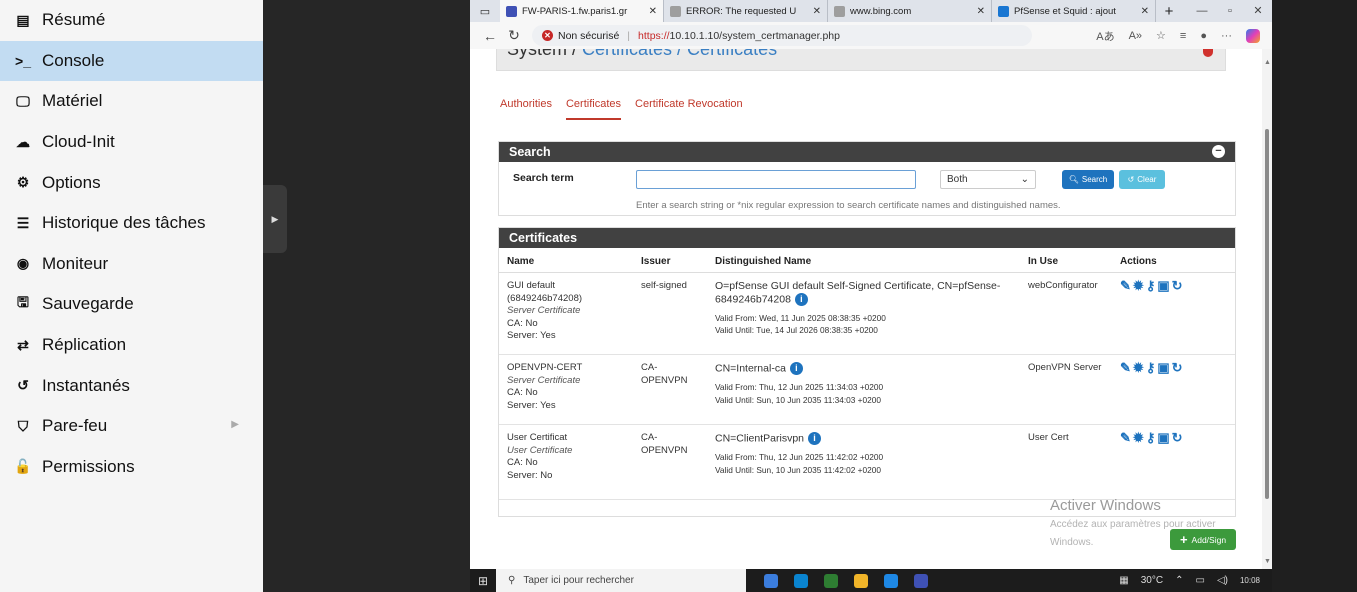 The image size is (1357, 592). Describe the element at coordinates (1202, 11) in the screenshot. I see `minimize-icon: —` at that location.